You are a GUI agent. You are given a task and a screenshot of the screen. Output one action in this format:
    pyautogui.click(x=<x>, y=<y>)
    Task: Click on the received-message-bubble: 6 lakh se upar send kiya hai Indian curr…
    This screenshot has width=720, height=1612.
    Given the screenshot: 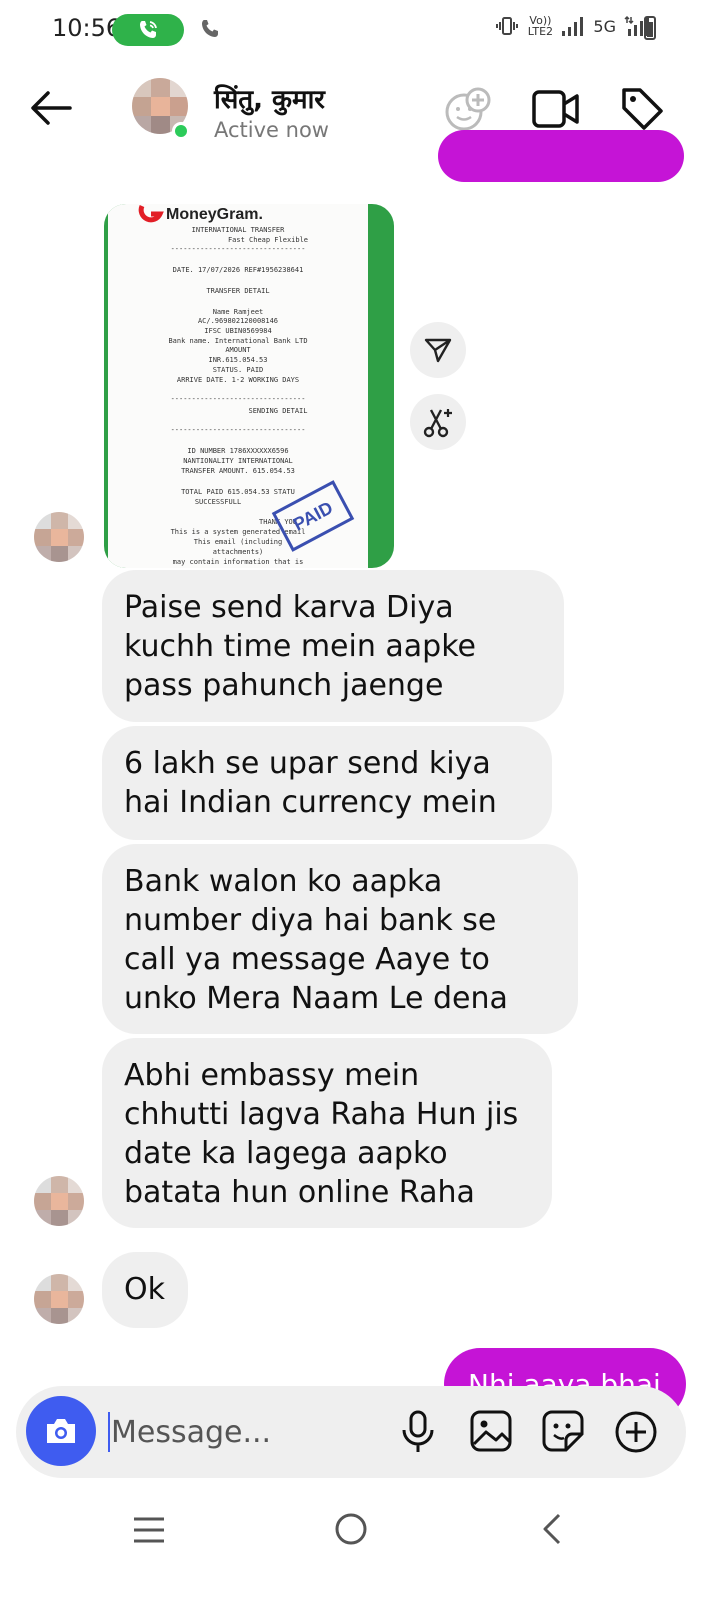 What is the action you would take?
    pyautogui.click(x=327, y=783)
    